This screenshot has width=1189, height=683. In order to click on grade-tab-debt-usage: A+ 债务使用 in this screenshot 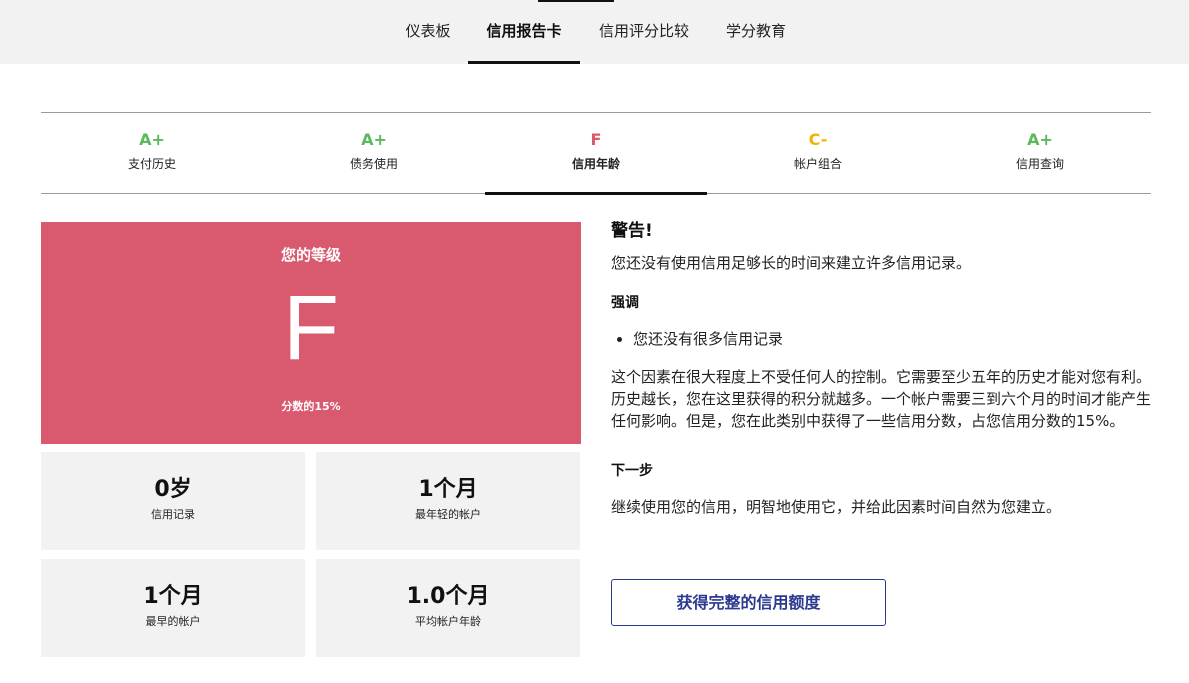, I will do `click(374, 153)`.